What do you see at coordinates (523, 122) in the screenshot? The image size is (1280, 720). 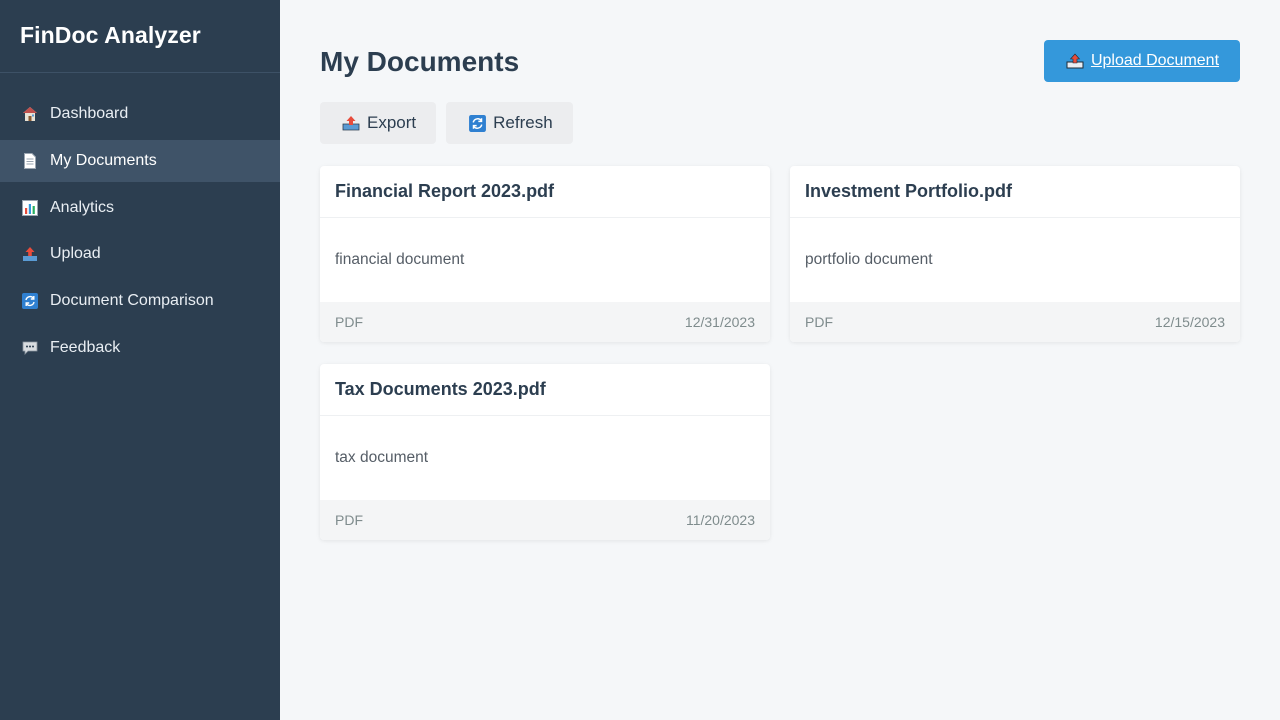 I see `refresh-label: Refresh` at bounding box center [523, 122].